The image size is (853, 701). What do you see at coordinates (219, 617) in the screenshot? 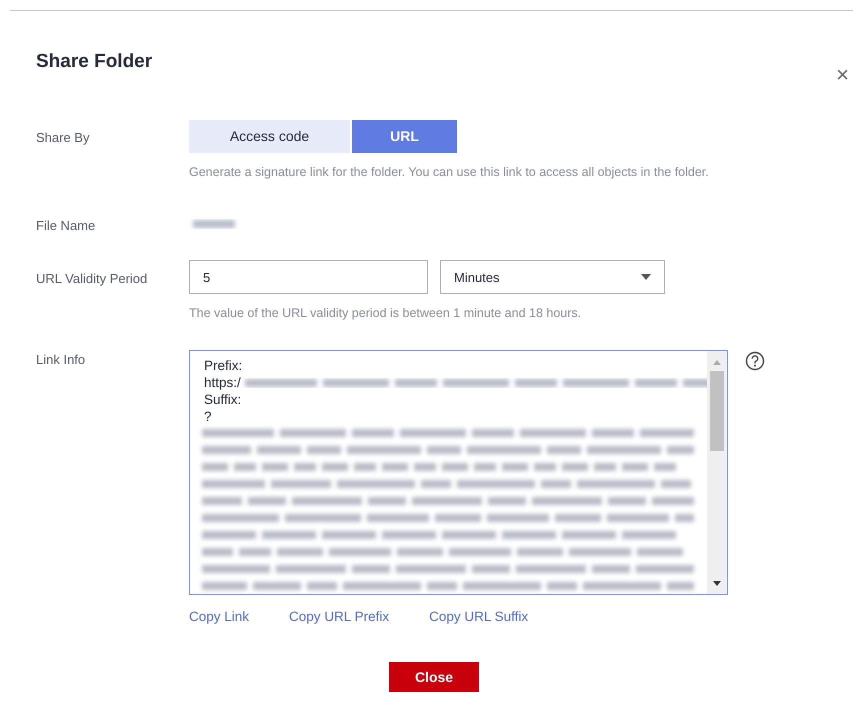
I see `copy-link: Copy Link` at bounding box center [219, 617].